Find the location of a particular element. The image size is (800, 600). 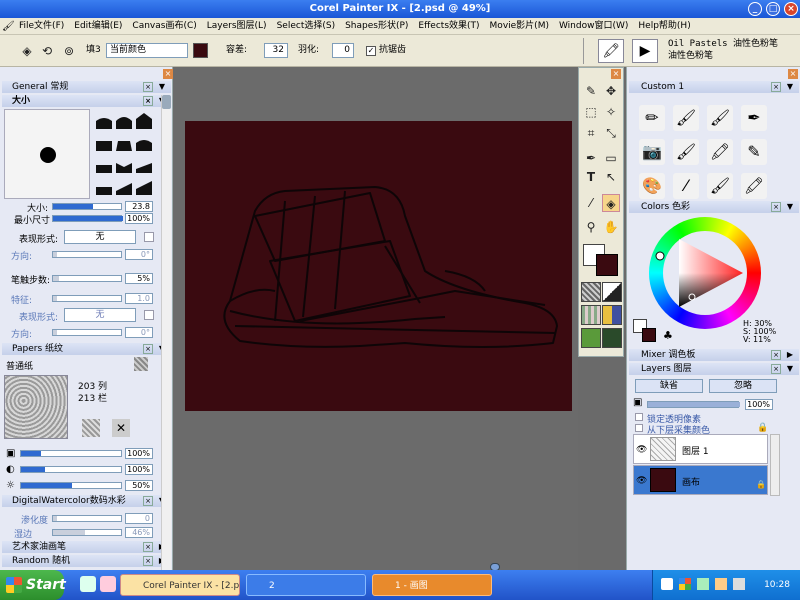

quicklaunch-ie-icon is located at coordinates (88, 584).